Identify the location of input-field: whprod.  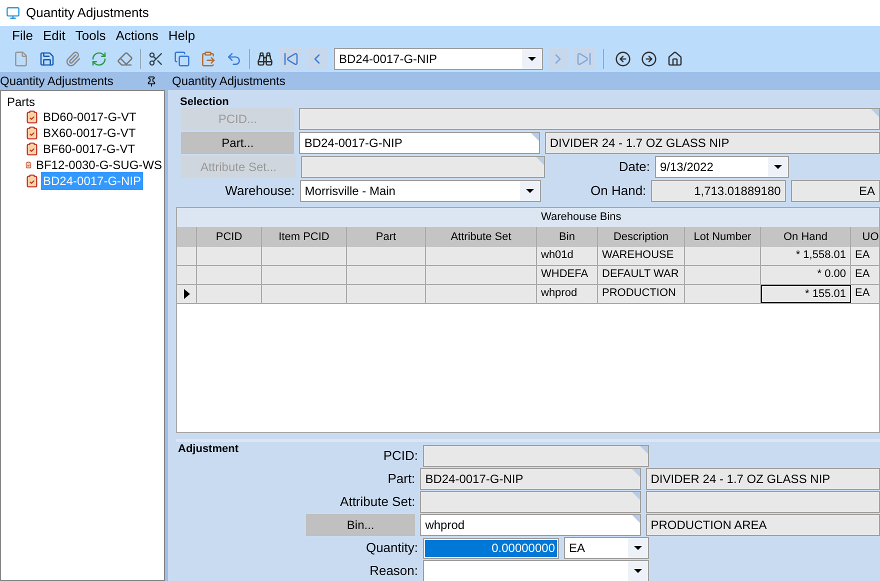
(530, 525).